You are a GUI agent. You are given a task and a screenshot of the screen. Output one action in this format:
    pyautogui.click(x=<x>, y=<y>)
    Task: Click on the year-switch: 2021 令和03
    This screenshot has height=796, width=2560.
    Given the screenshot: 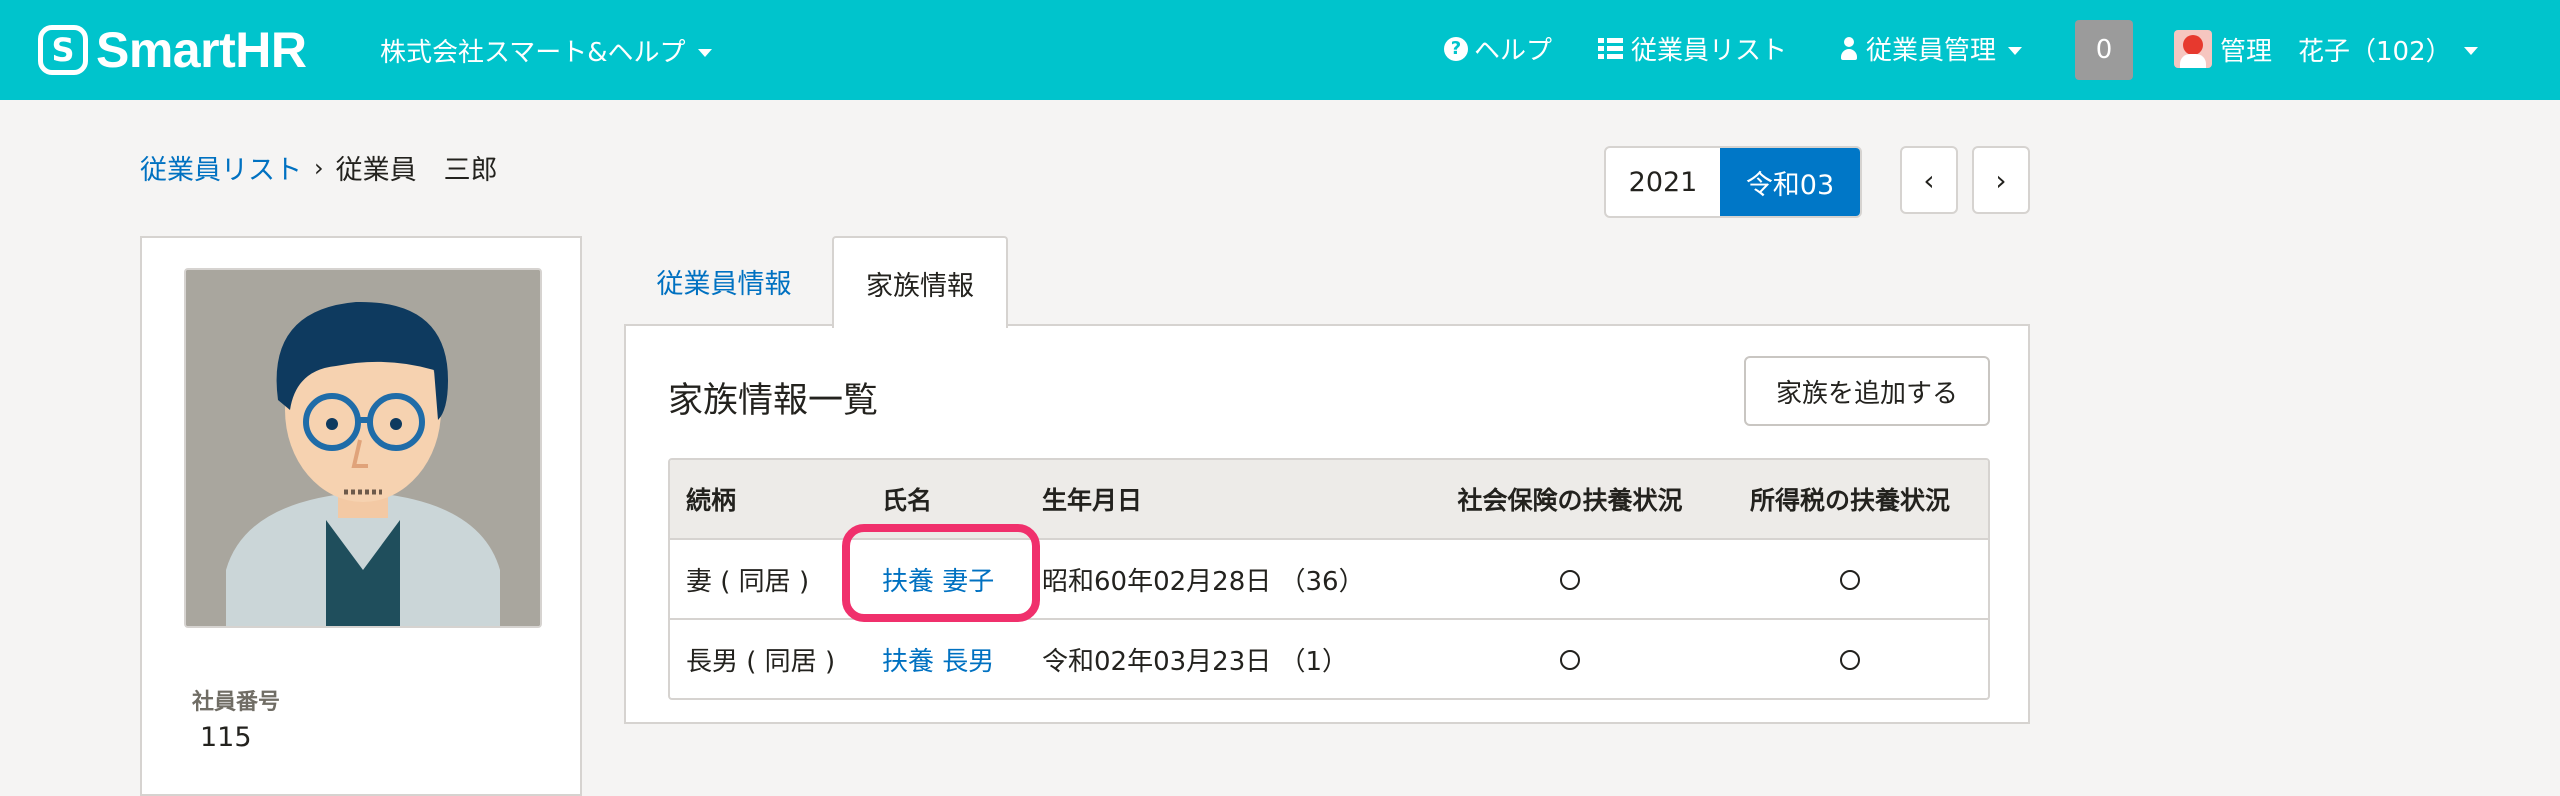 What is the action you would take?
    pyautogui.click(x=1733, y=182)
    